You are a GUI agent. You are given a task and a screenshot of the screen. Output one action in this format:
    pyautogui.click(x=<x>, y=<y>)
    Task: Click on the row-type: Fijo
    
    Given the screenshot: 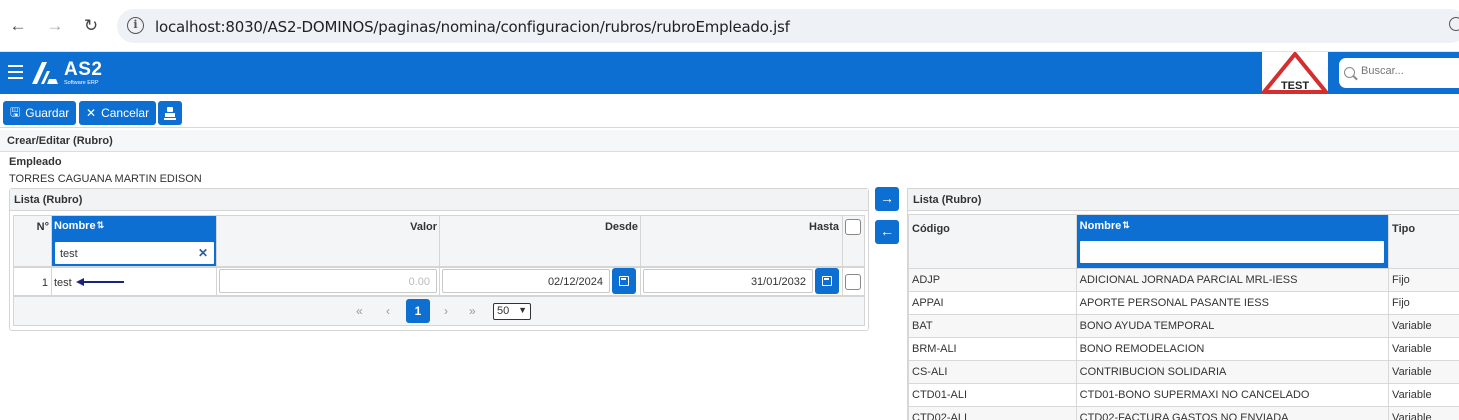 What is the action you would take?
    pyautogui.click(x=1423, y=303)
    